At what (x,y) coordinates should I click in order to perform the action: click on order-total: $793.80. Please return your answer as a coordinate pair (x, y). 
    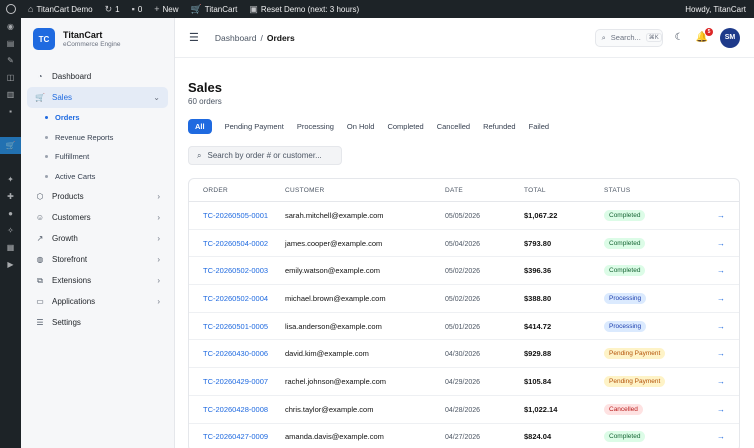
    Looking at the image, I should click on (538, 243).